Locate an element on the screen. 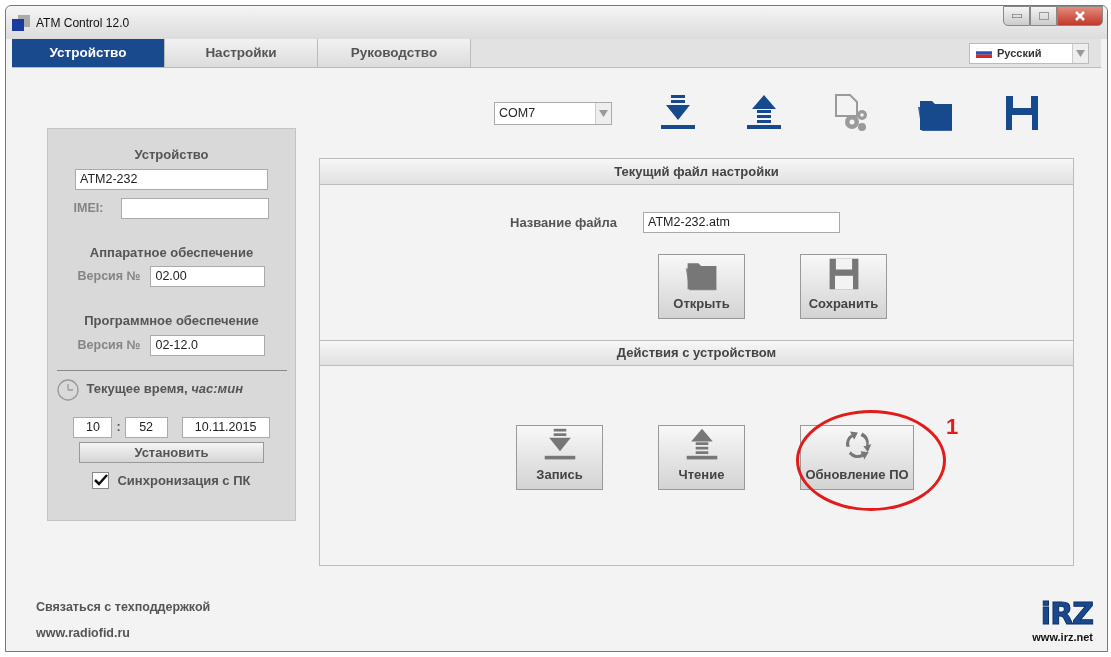 The image size is (1111, 657). write-button: Запись is located at coordinates (559, 457).